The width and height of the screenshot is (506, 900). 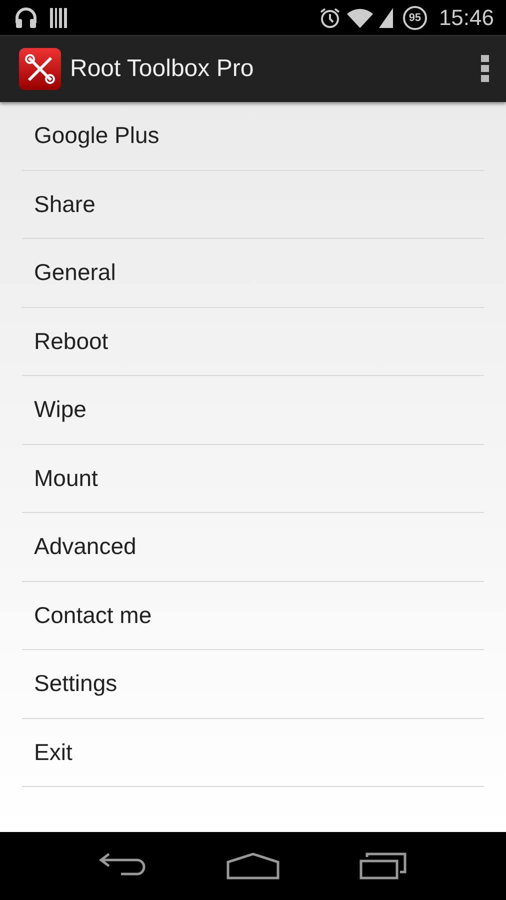 I want to click on barcode-icon, so click(x=59, y=18).